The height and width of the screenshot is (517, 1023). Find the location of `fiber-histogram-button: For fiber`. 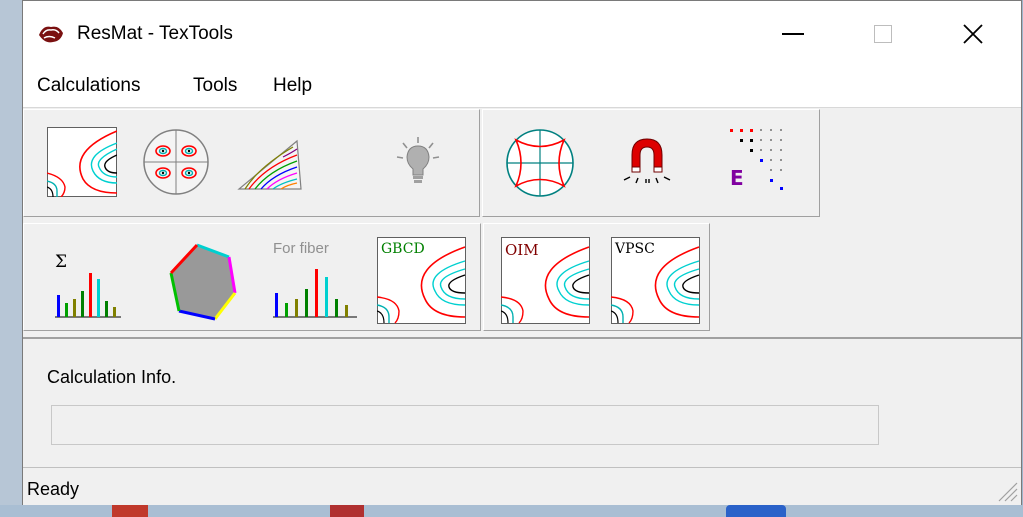

fiber-histogram-button: For fiber is located at coordinates (310, 274).